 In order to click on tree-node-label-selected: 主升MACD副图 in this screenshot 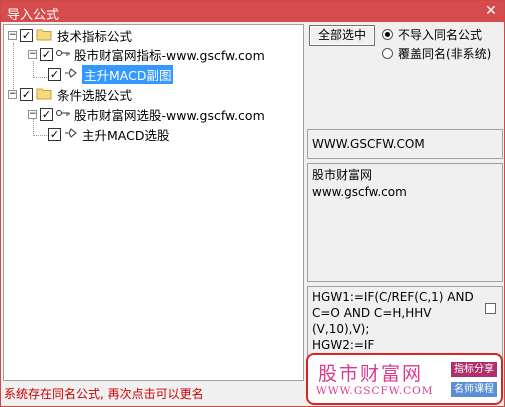, I will do `click(128, 74)`.